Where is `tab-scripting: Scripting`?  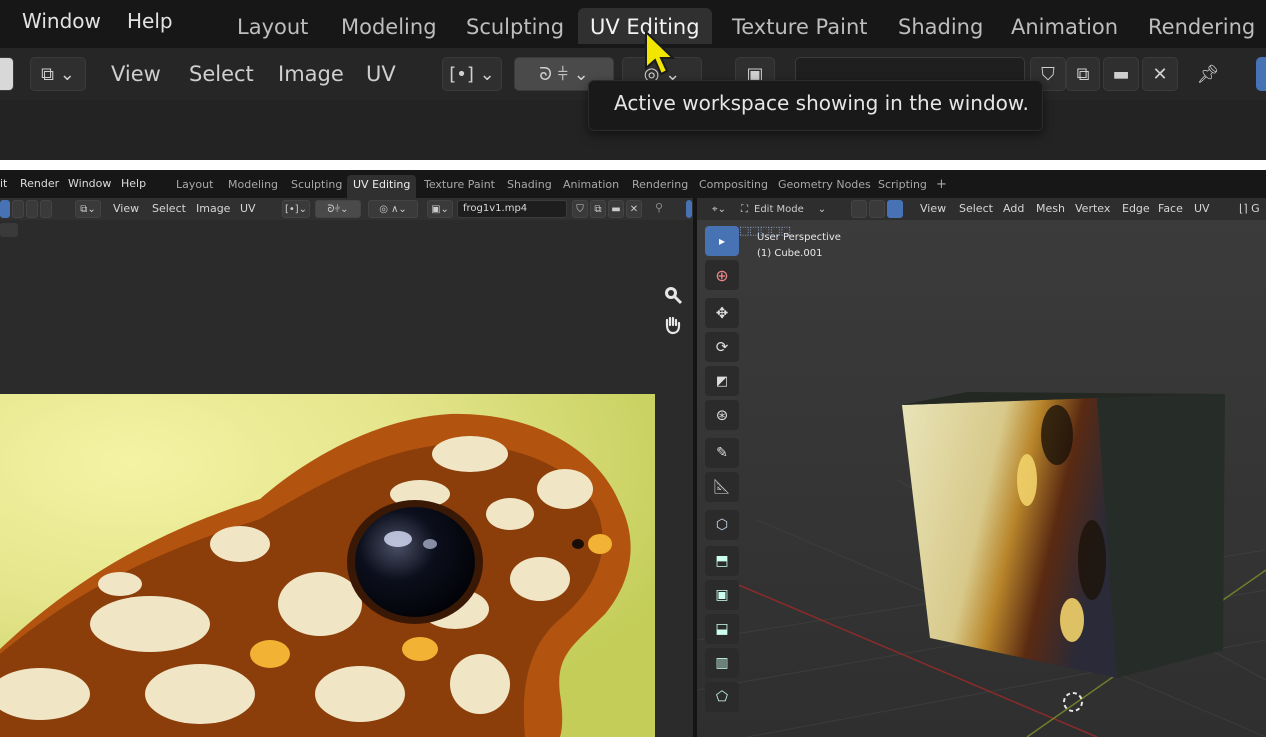
tab-scripting: Scripting is located at coordinates (902, 186).